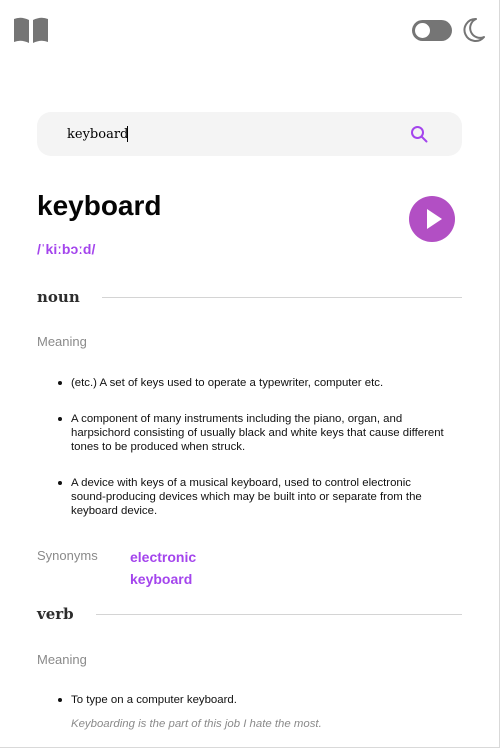  I want to click on part-of-speech-verb: verb, so click(249, 614).